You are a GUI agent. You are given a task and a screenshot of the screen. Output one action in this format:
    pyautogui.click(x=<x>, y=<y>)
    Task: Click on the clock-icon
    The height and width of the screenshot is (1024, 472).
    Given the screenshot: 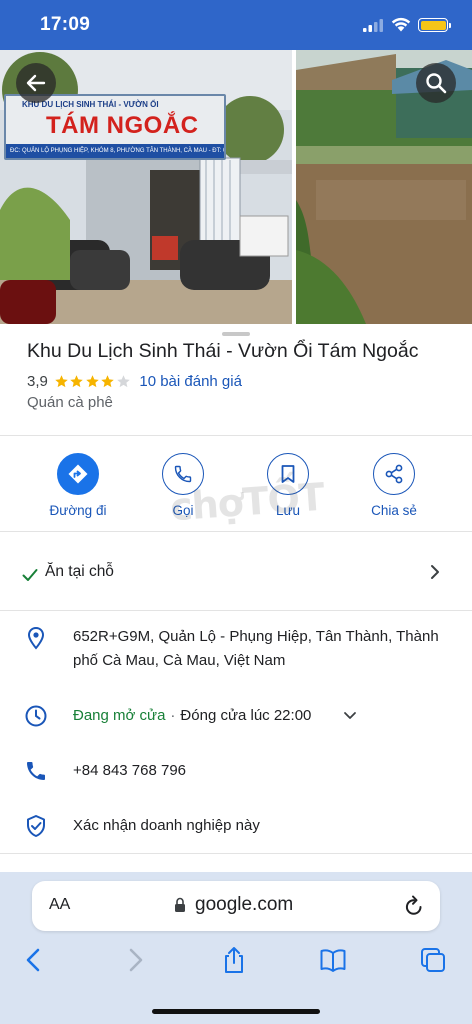 What is the action you would take?
    pyautogui.click(x=36, y=716)
    